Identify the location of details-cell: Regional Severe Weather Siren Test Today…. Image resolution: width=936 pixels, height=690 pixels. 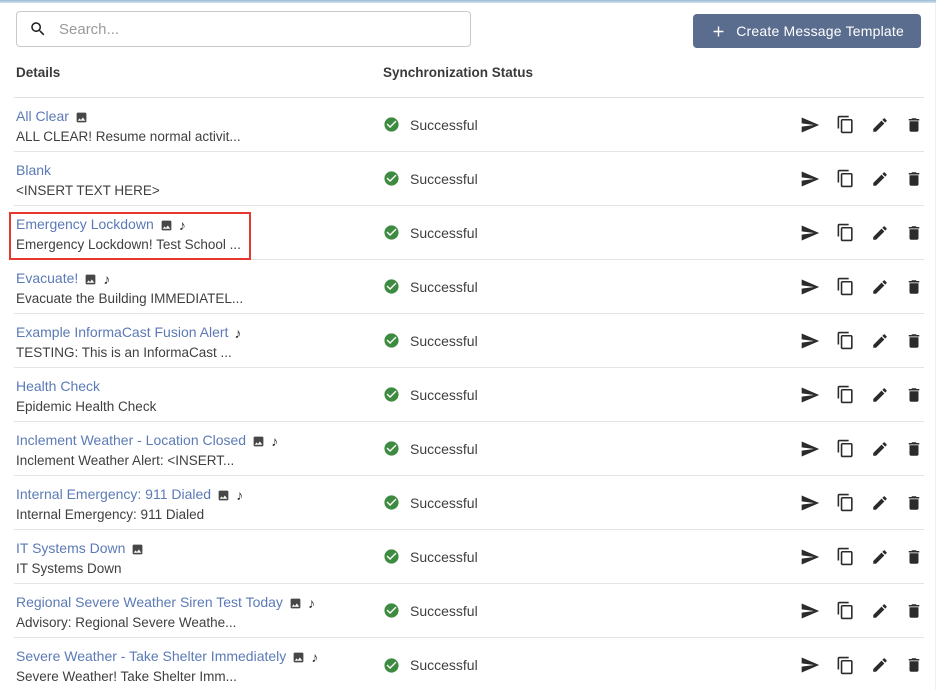
(198, 610).